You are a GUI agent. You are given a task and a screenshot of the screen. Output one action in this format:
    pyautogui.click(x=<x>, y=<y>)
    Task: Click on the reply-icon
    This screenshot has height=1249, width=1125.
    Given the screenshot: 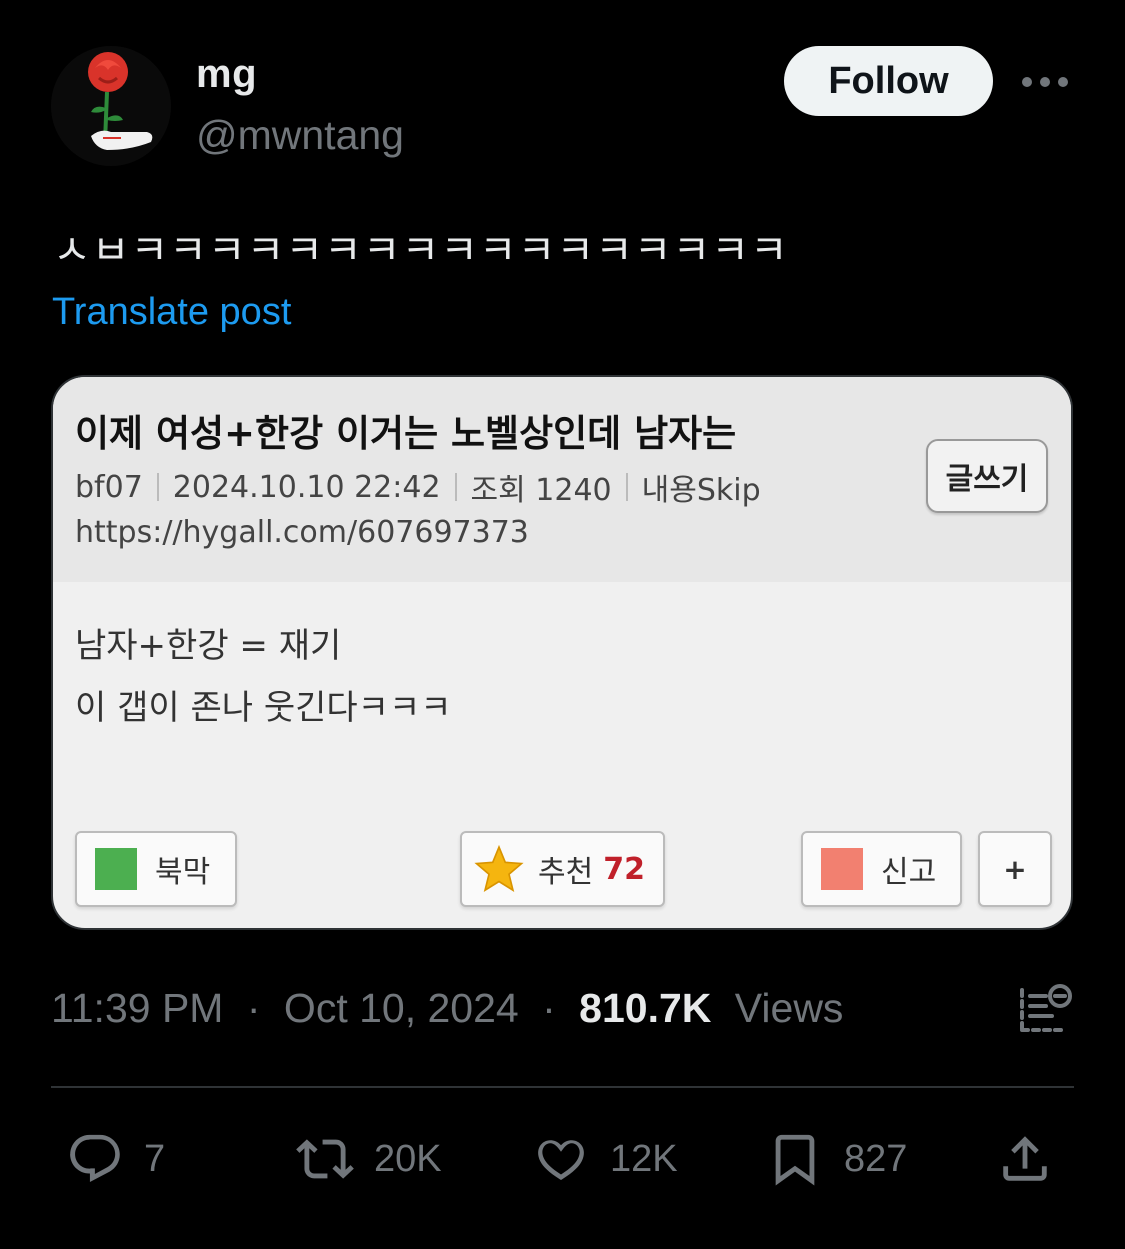 What is the action you would take?
    pyautogui.click(x=95, y=1158)
    